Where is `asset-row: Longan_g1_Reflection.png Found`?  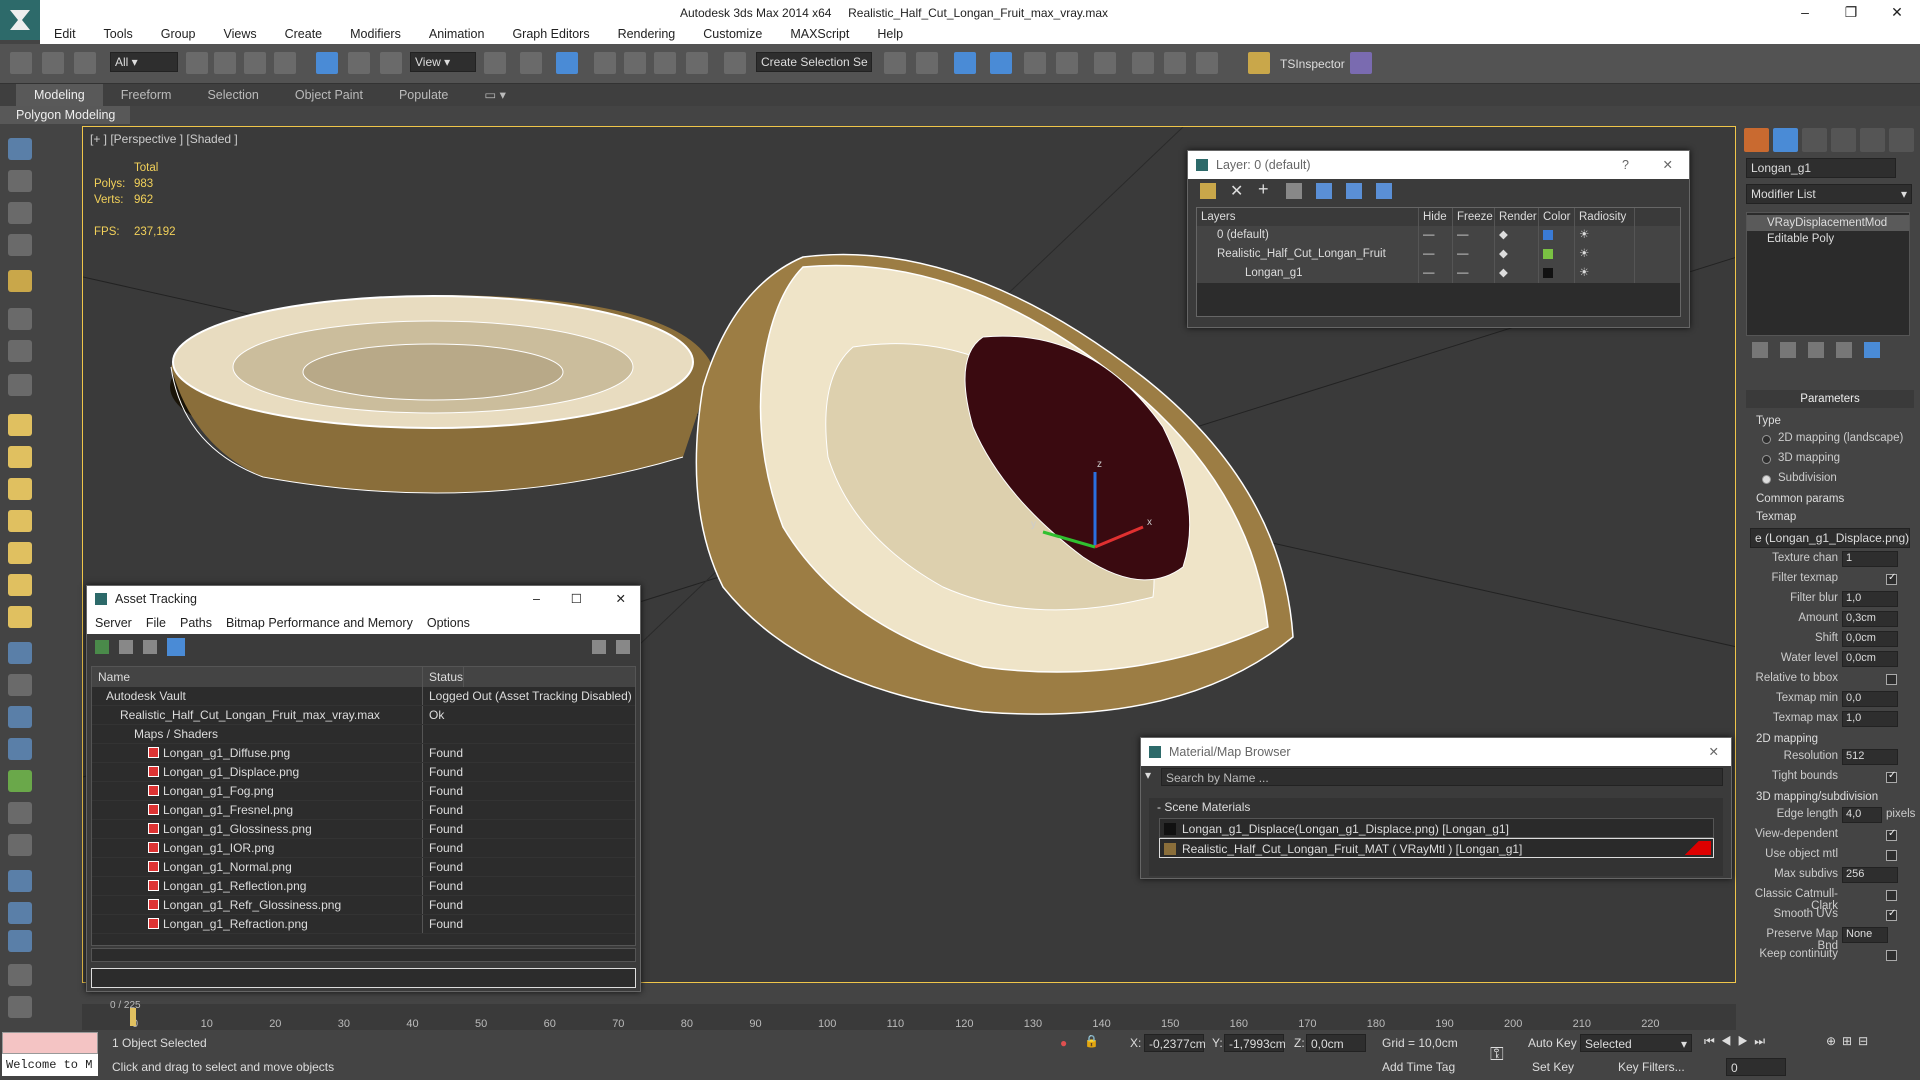 asset-row: Longan_g1_Reflection.png Found is located at coordinates (363, 886).